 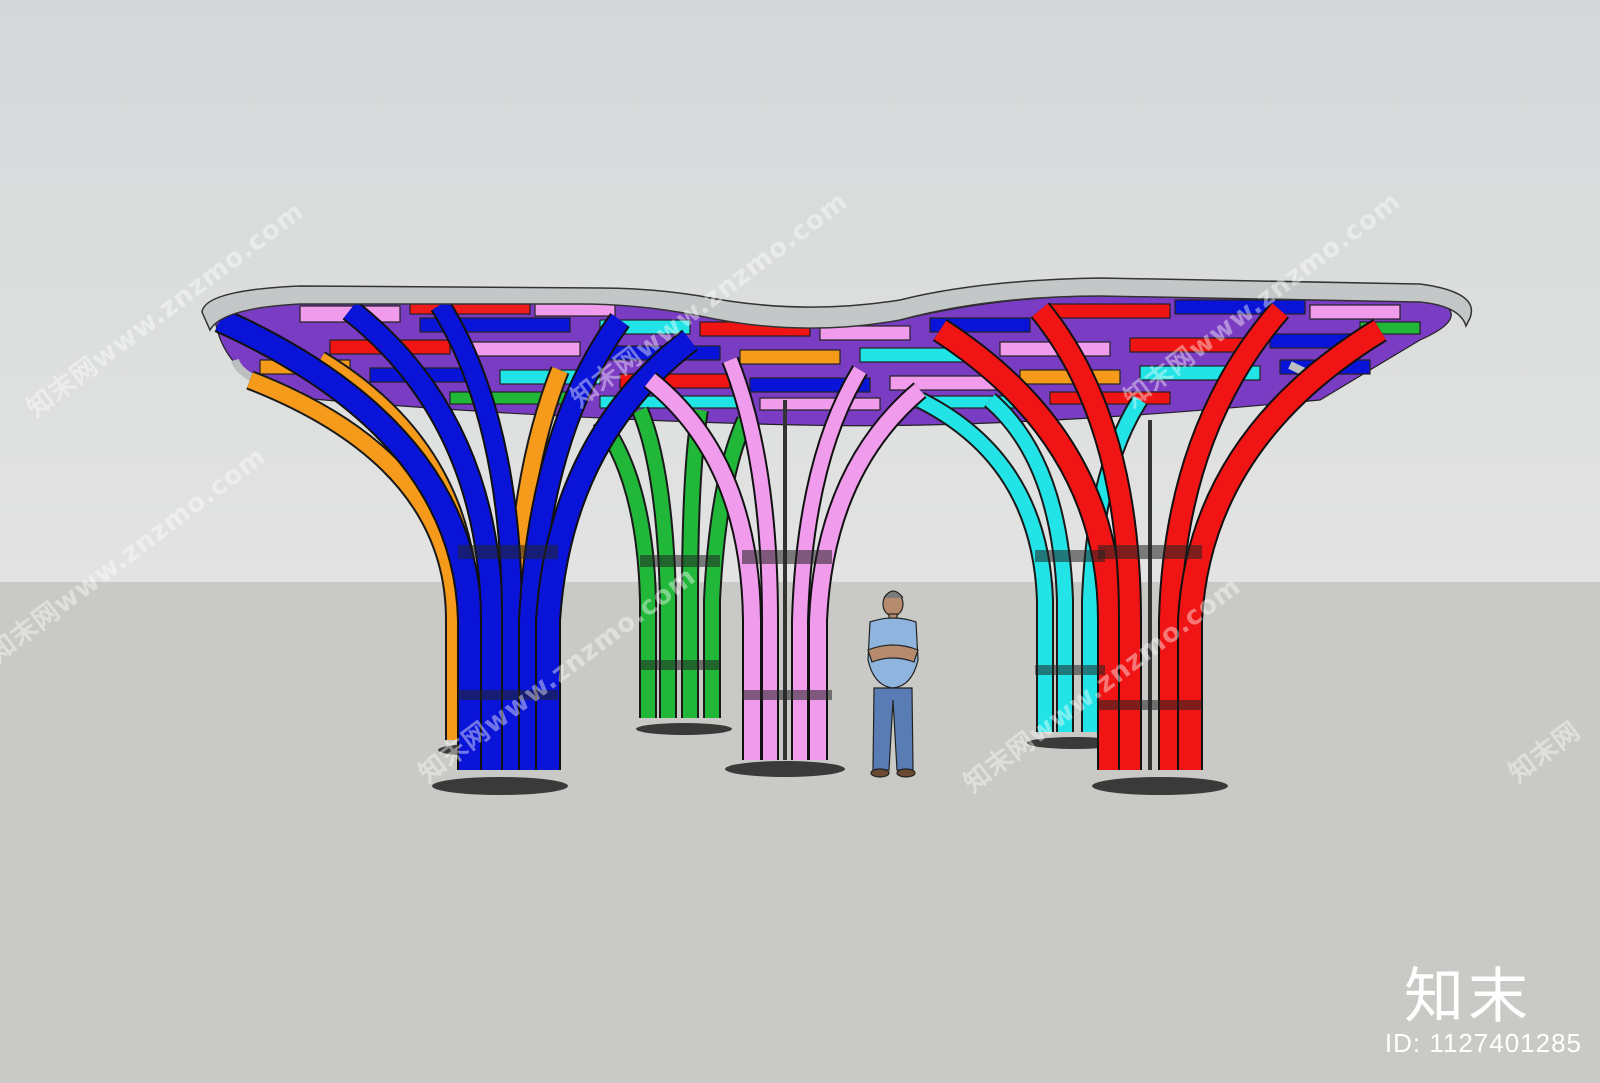 I want to click on base-red, so click(x=1160, y=786).